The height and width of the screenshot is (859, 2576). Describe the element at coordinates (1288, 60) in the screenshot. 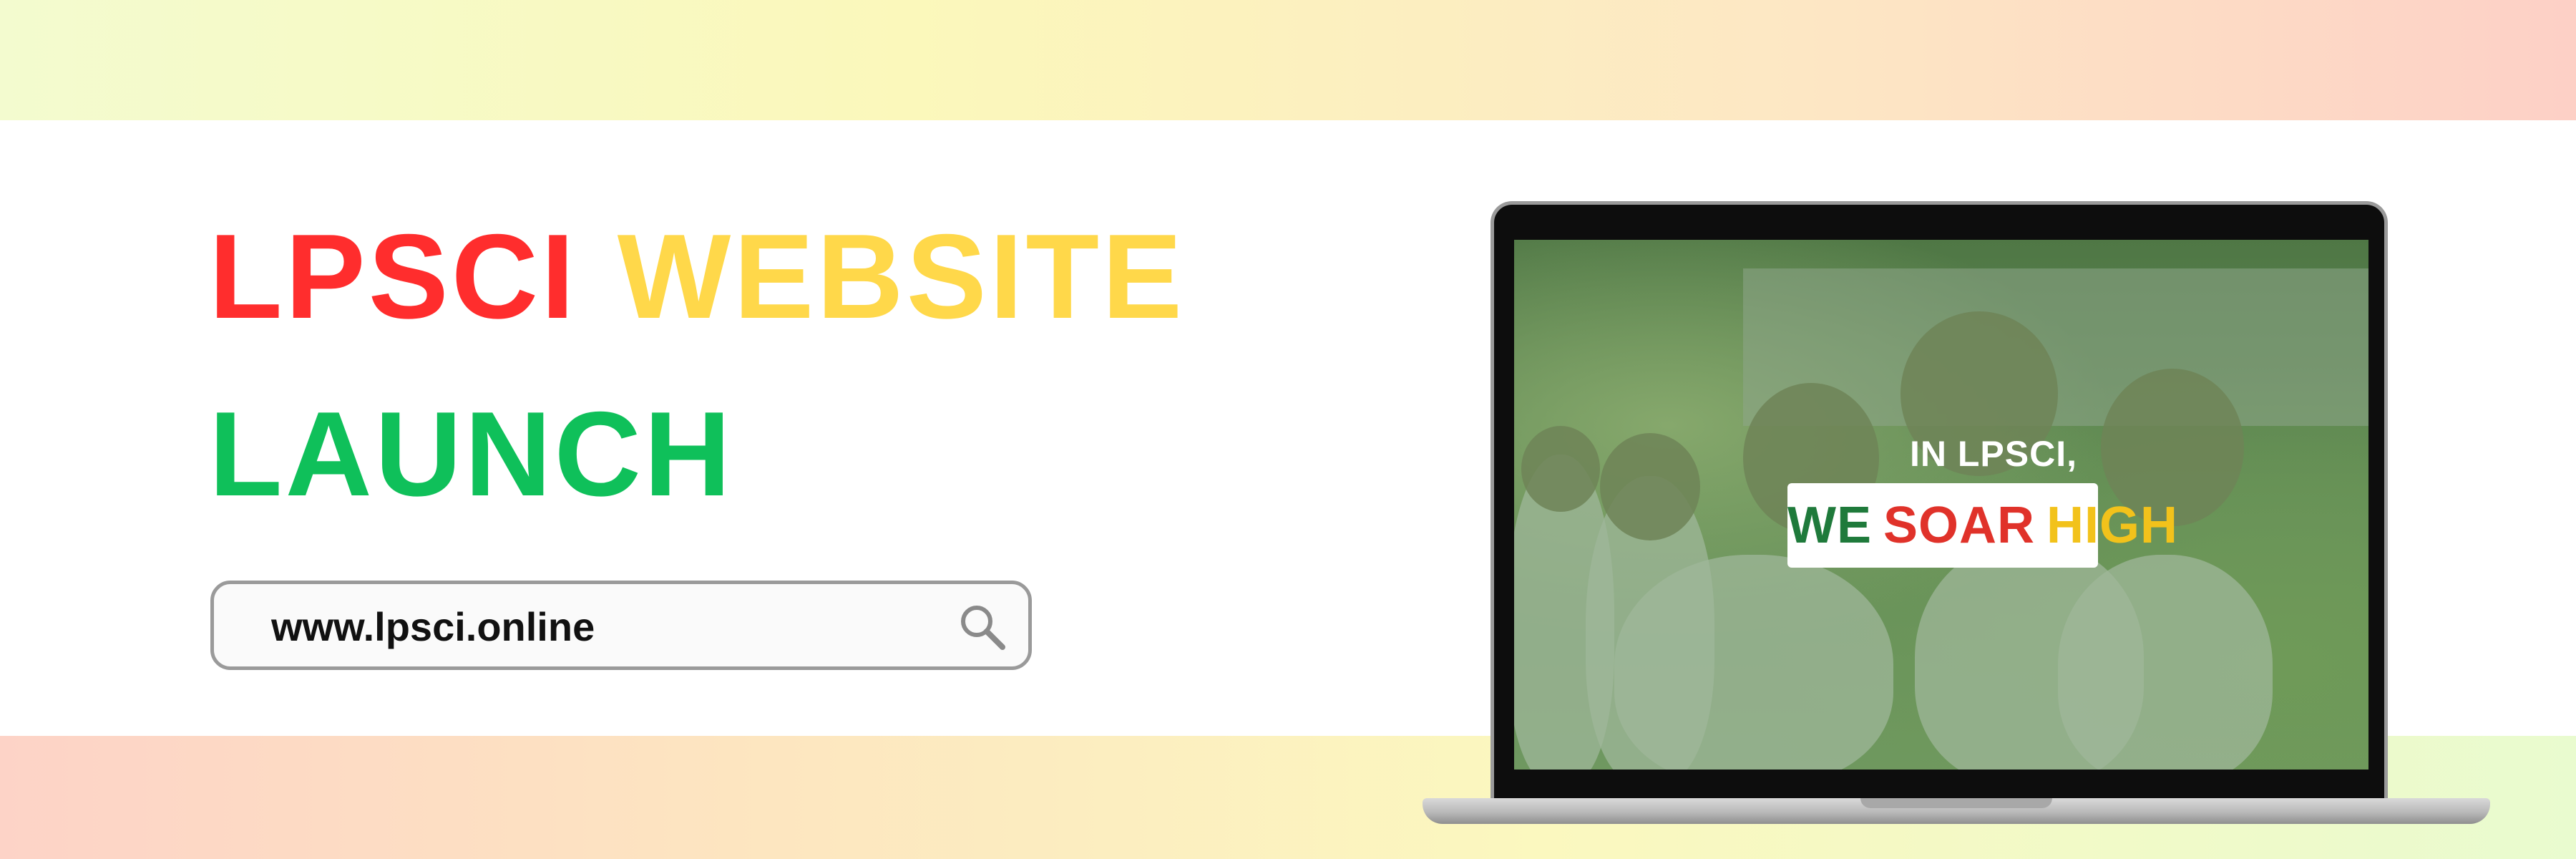

I see `top-gradient-band` at that location.